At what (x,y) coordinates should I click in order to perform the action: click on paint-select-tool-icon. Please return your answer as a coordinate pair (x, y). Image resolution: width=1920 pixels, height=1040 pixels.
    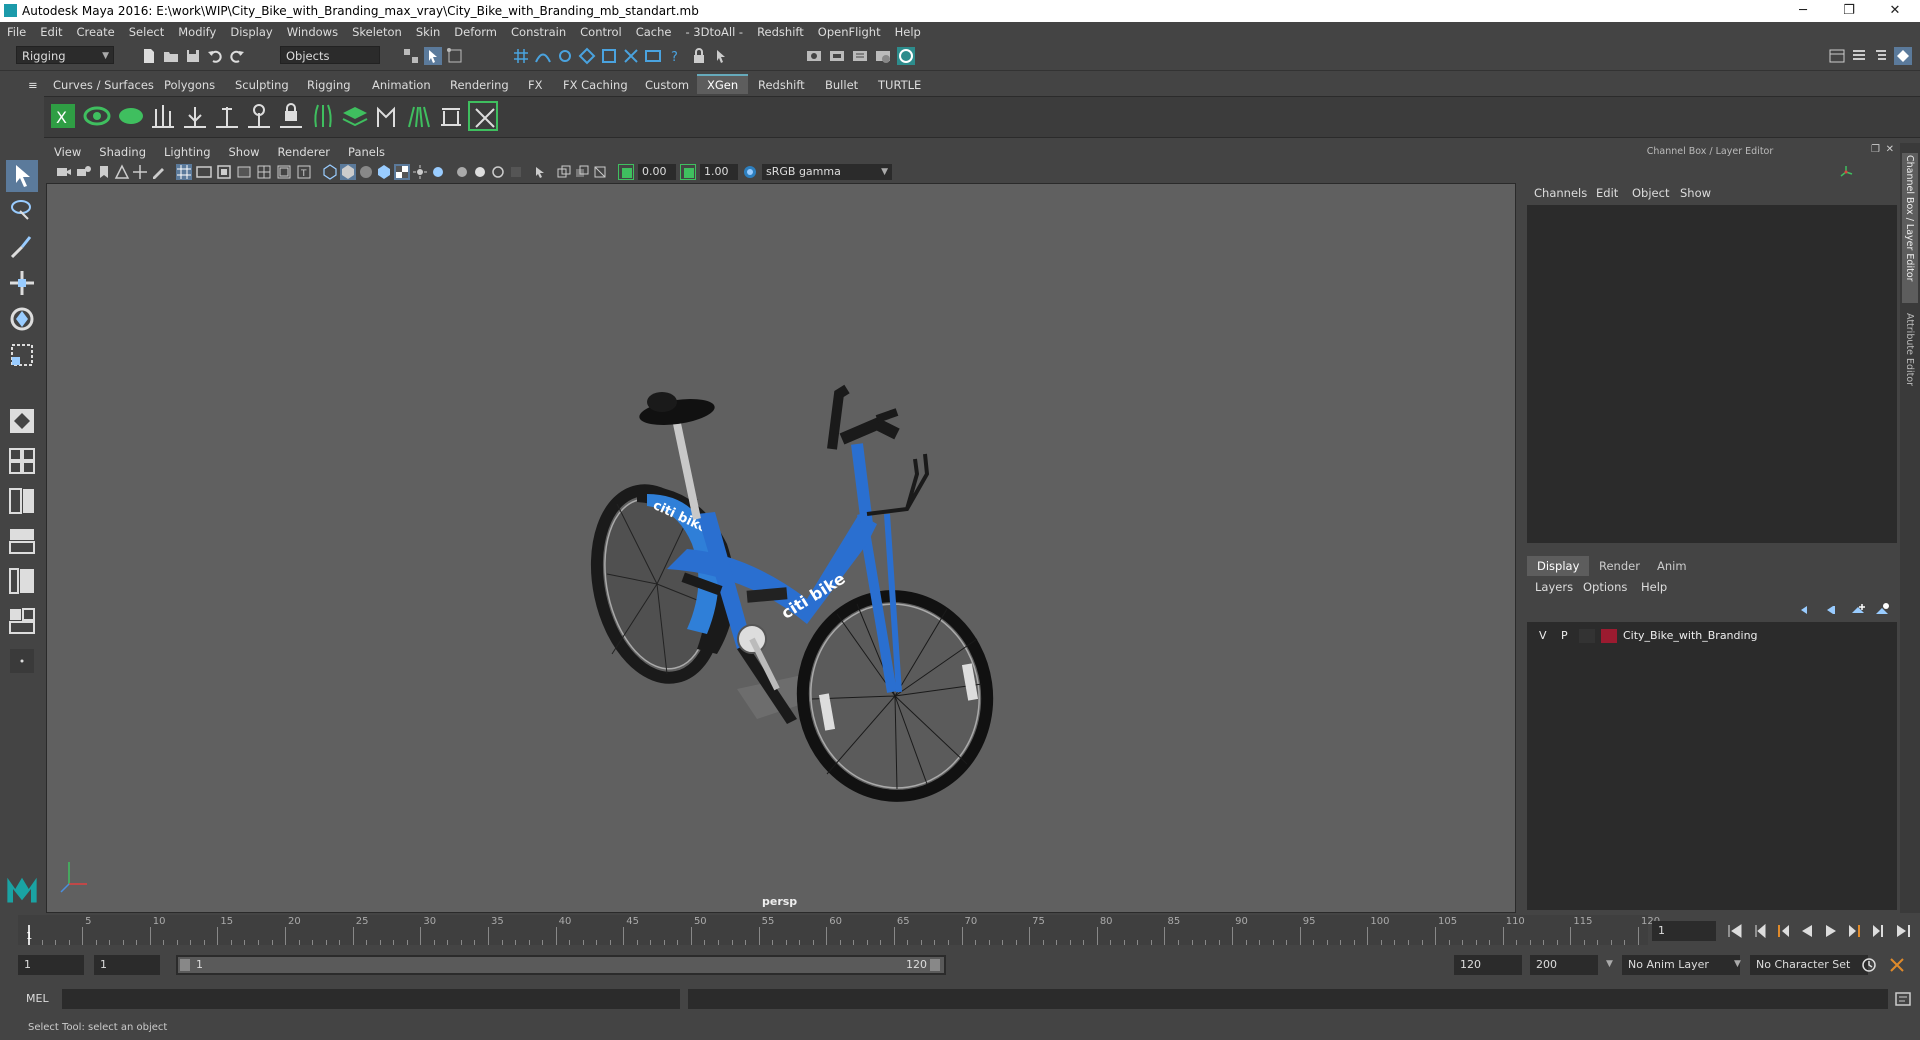
    Looking at the image, I should click on (22, 247).